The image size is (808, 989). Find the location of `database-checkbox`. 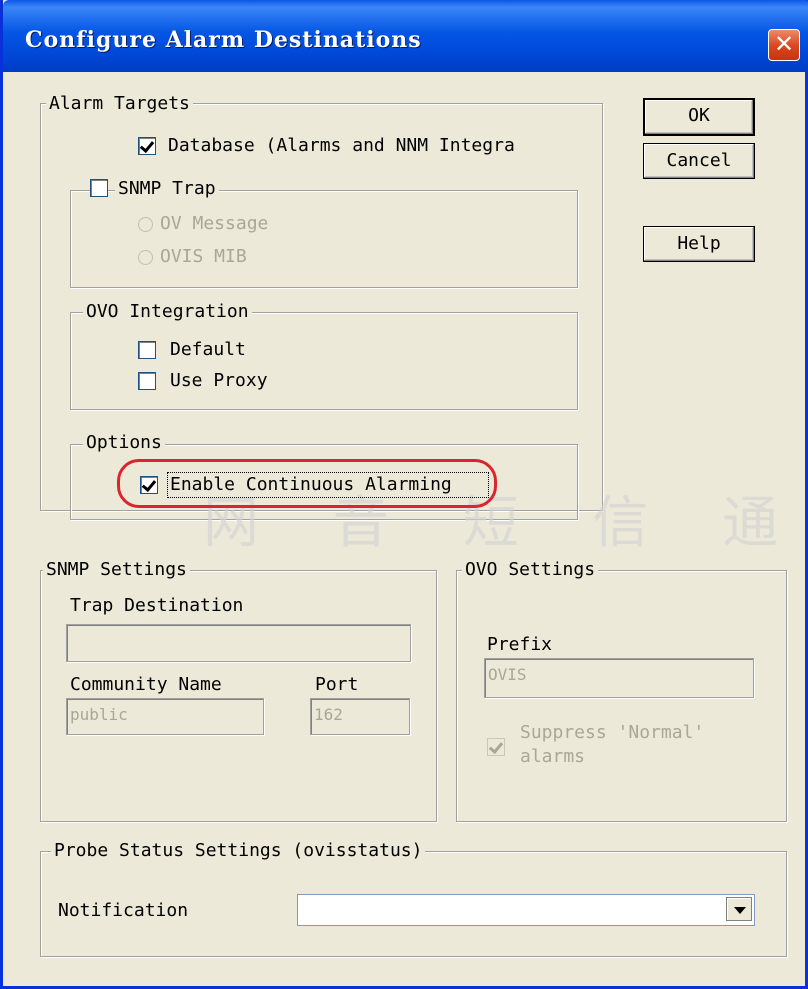

database-checkbox is located at coordinates (147, 146).